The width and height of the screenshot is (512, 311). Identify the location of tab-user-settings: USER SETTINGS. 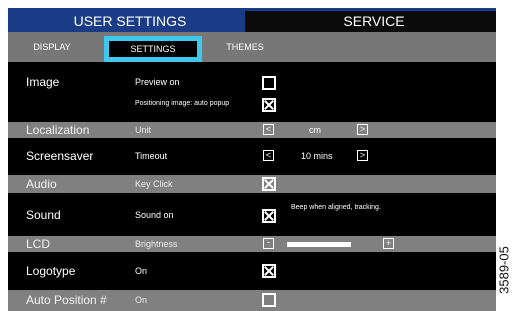
(130, 20).